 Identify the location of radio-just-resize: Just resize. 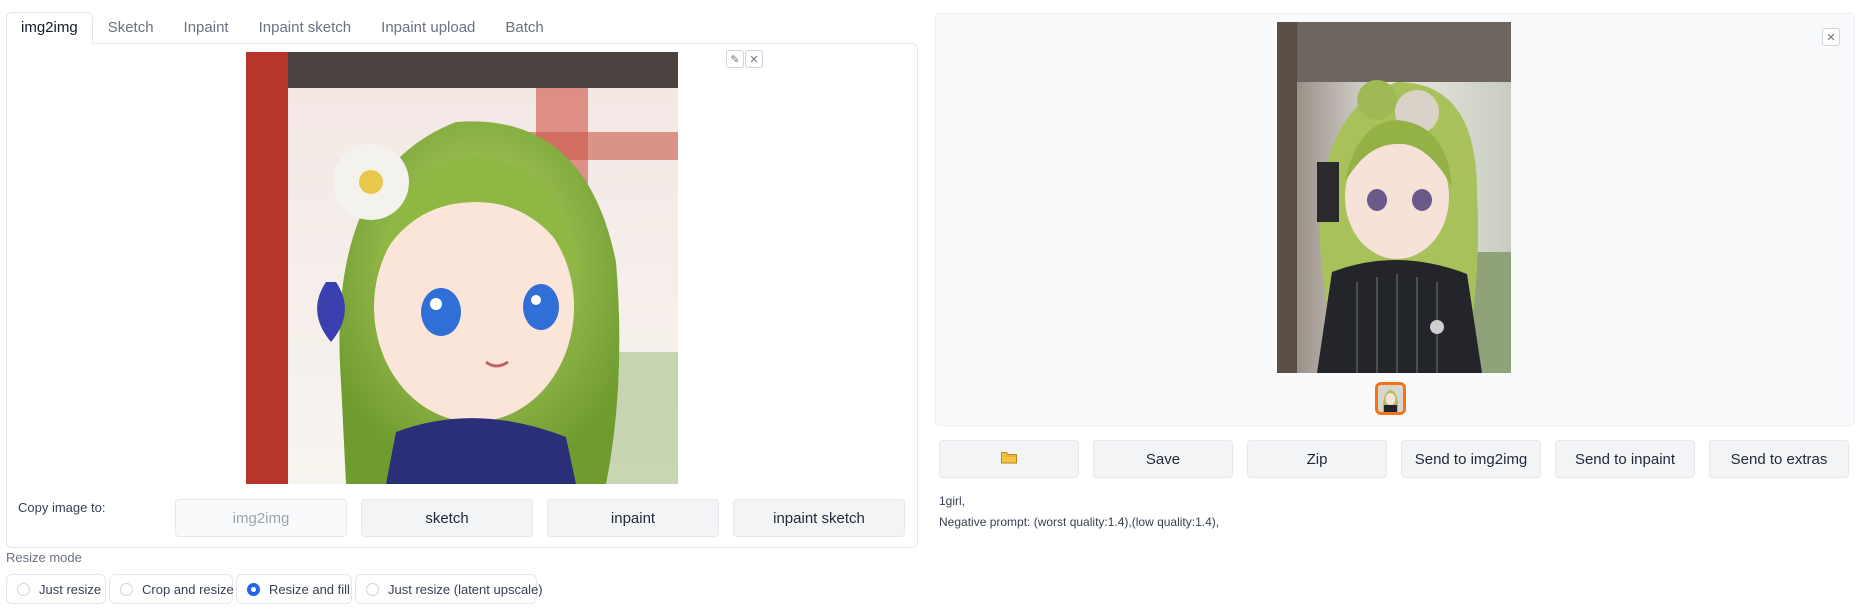
(56, 589).